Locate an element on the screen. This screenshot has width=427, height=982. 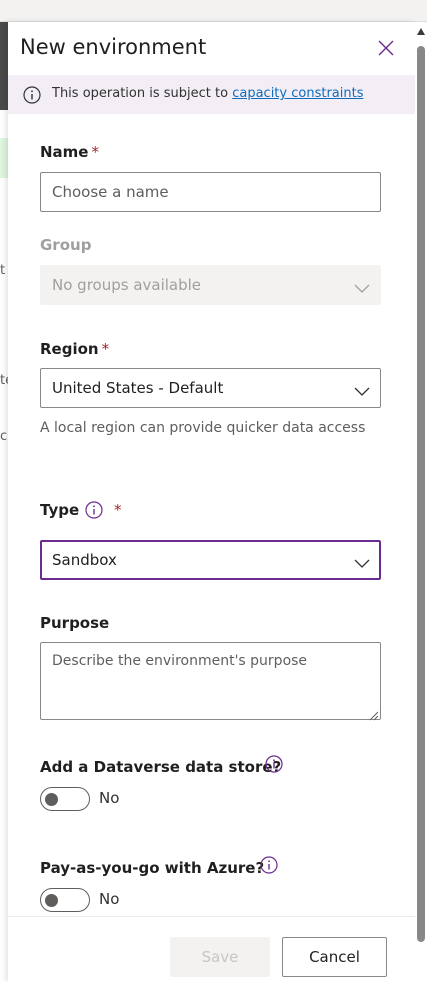
payg-toggle-text: No is located at coordinates (109, 899).